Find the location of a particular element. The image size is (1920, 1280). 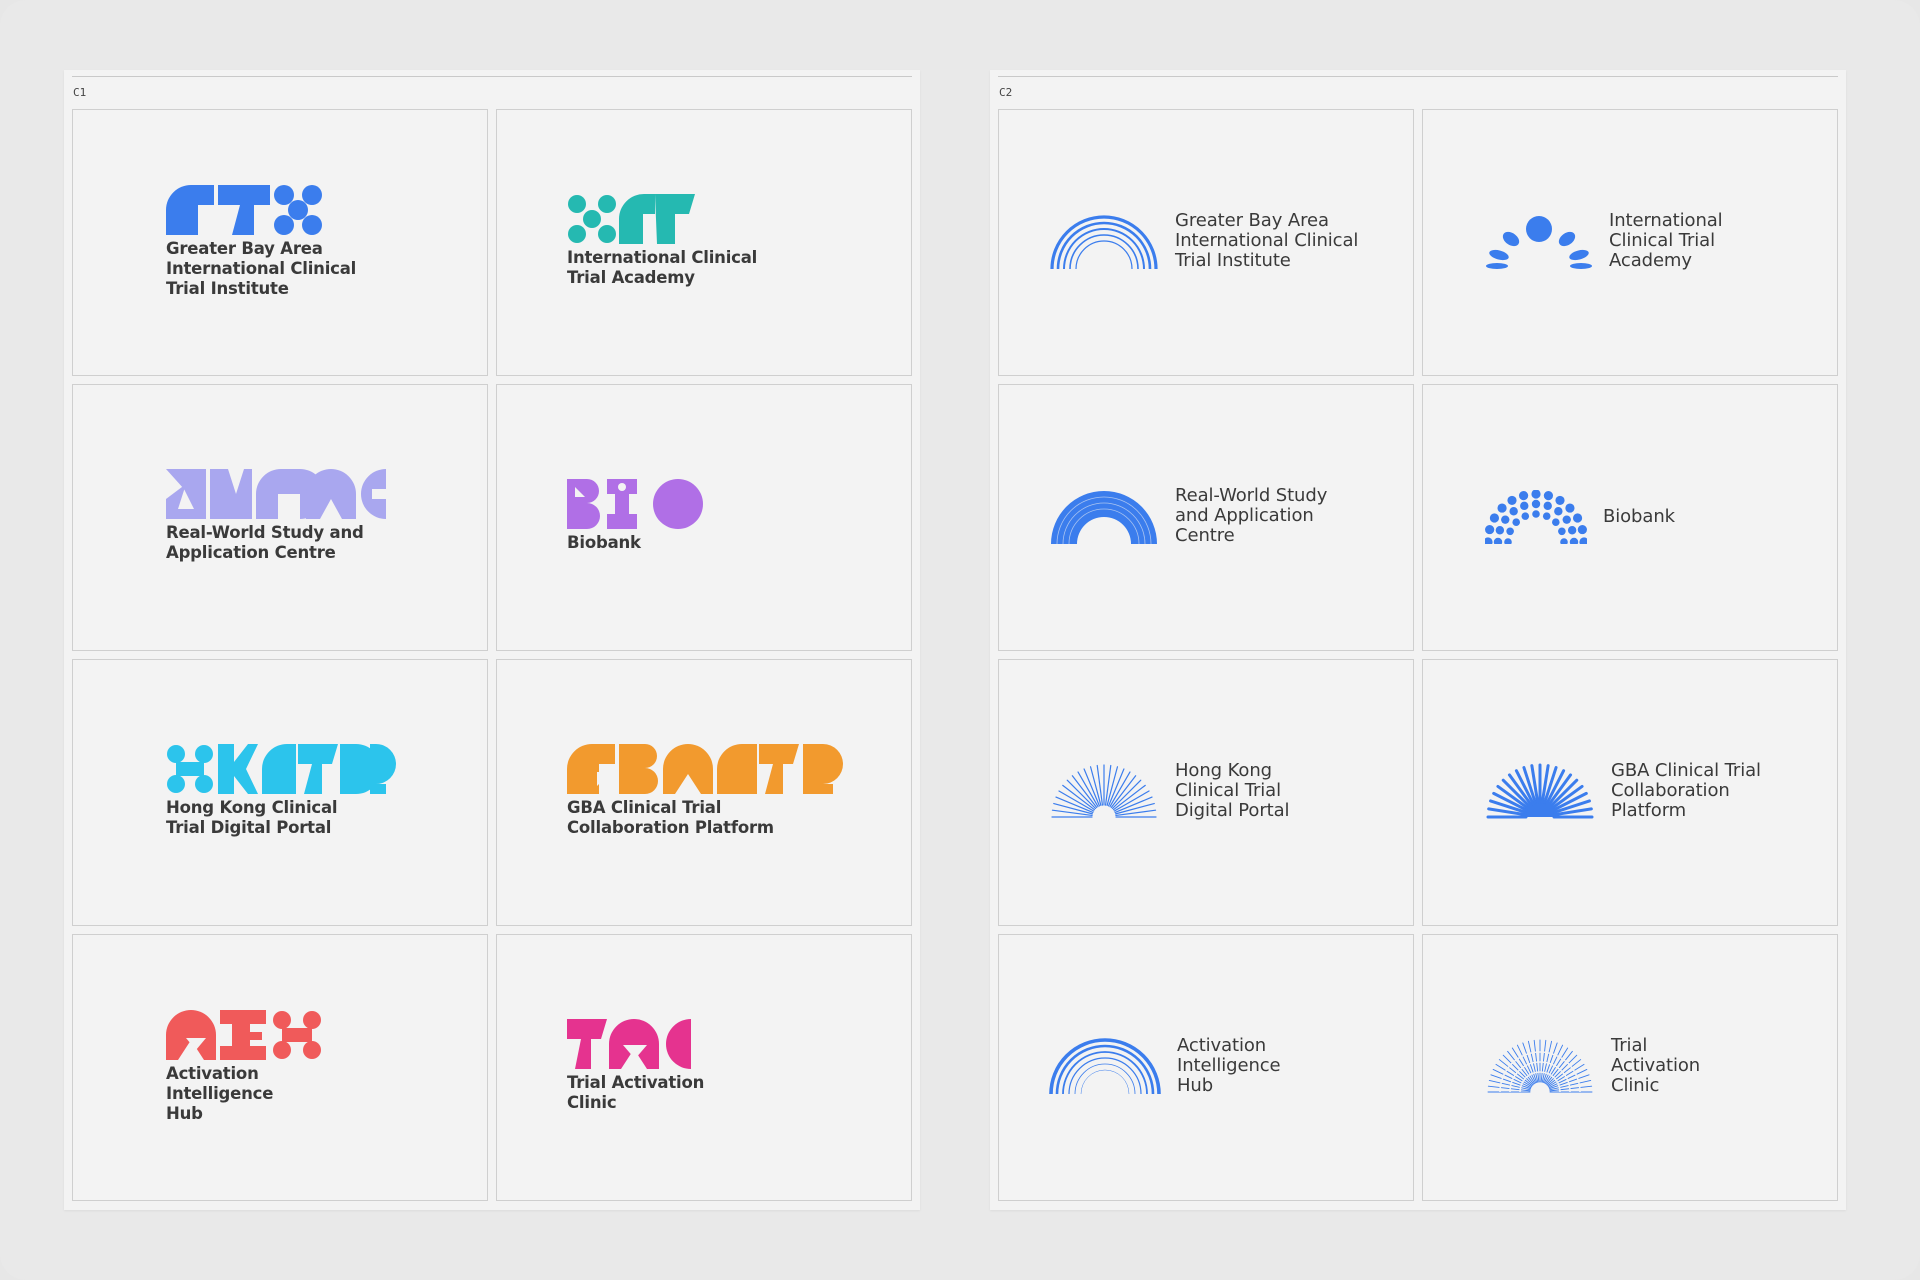

hkctdp-wordmark-icon is located at coordinates (281, 769).